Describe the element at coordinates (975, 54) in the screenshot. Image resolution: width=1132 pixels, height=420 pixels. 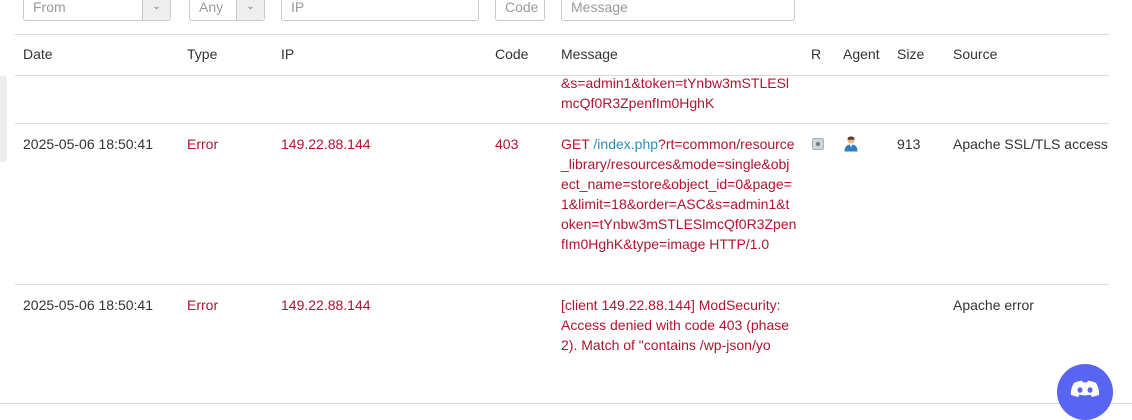
I see `column-header-source: Source` at that location.